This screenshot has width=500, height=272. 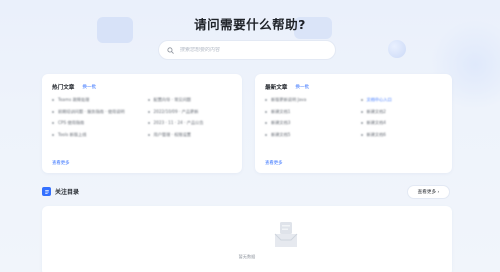 I want to click on list-item: 新建文档6, so click(x=406, y=135).